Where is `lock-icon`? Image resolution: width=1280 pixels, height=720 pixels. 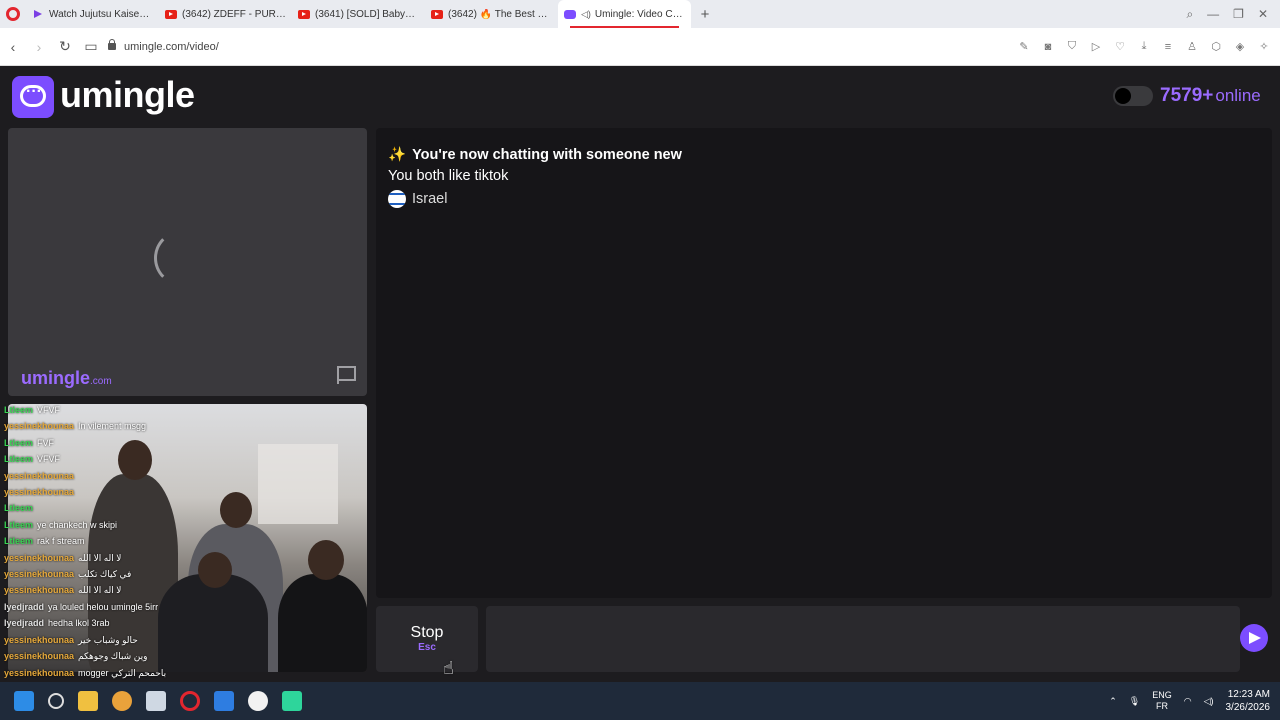
lock-icon is located at coordinates (112, 44).